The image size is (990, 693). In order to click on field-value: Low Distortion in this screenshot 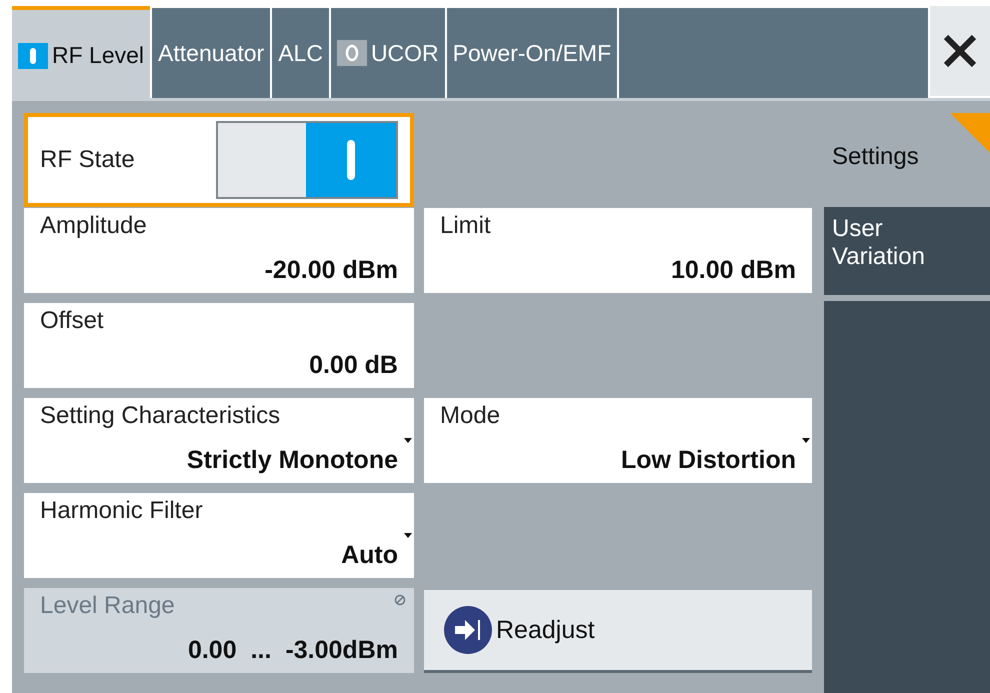, I will do `click(708, 460)`.